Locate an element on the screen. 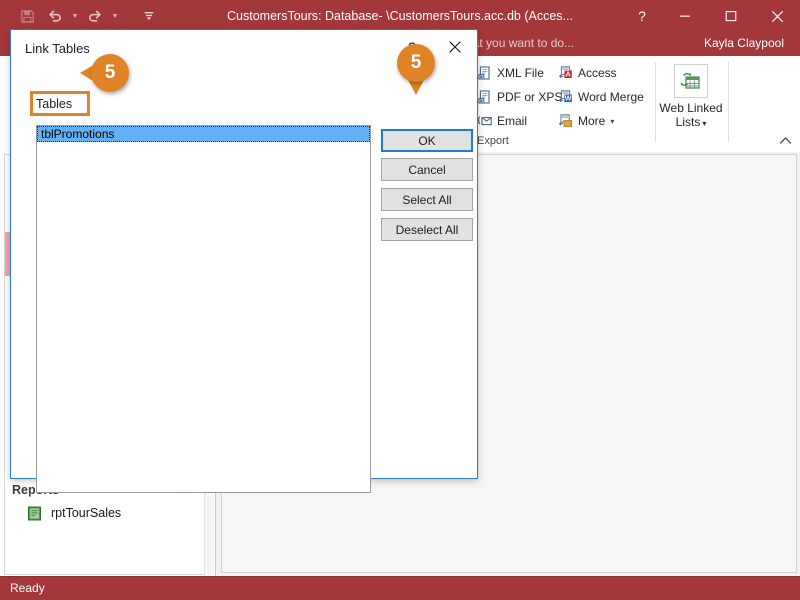  ribbon-item-label: Word Merge is located at coordinates (611, 97).